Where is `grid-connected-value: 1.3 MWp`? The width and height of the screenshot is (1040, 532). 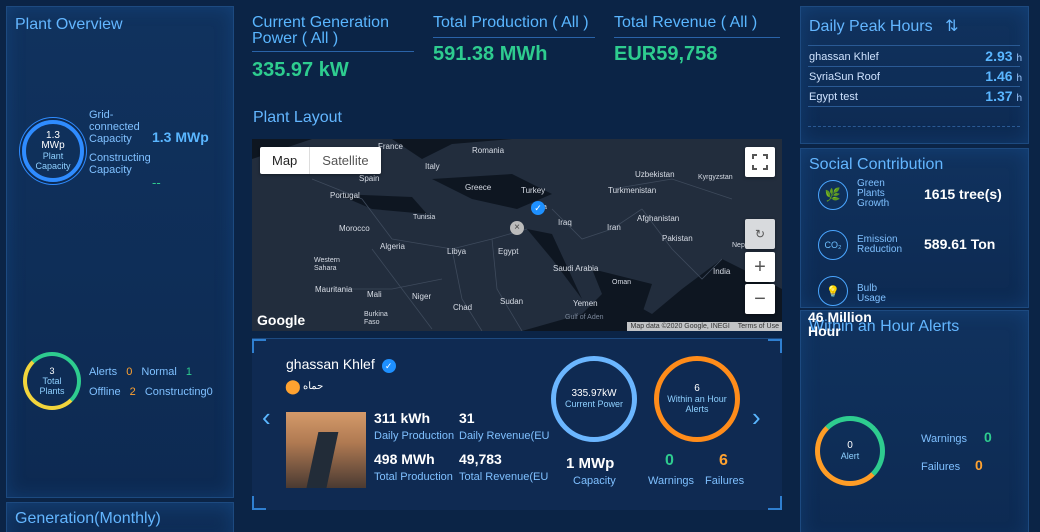
grid-connected-value: 1.3 MWp is located at coordinates (180, 137).